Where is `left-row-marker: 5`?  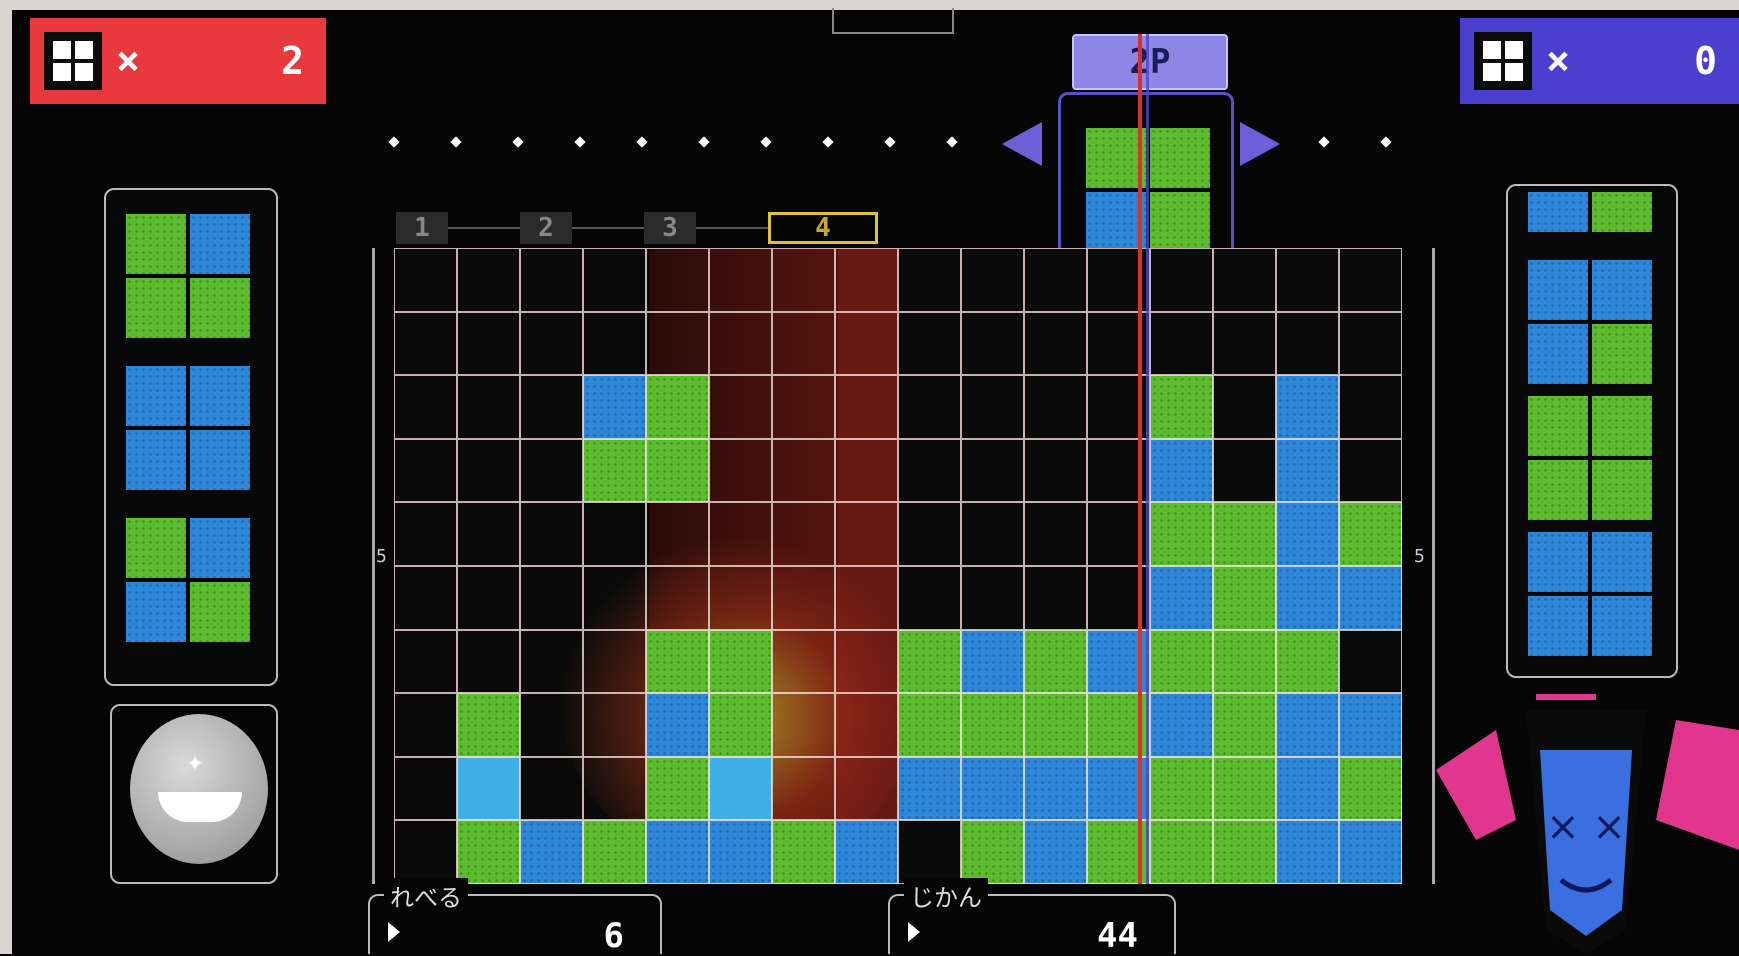
left-row-marker: 5 is located at coordinates (381, 556).